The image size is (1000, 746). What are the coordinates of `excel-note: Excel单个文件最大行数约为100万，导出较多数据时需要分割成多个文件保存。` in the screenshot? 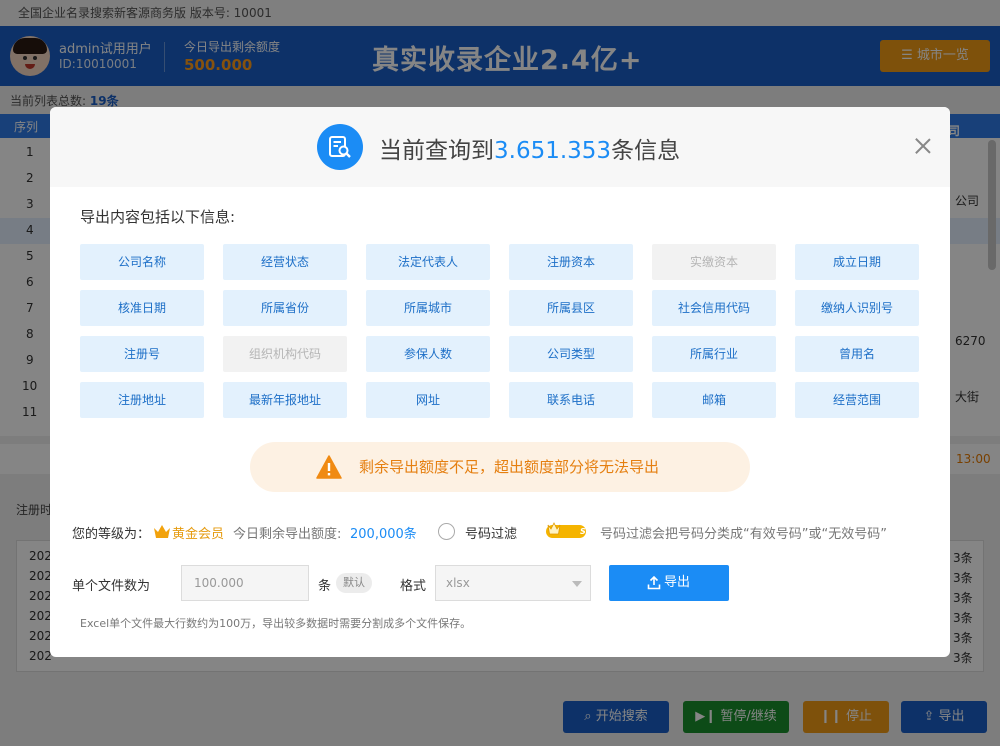 It's located at (276, 623).